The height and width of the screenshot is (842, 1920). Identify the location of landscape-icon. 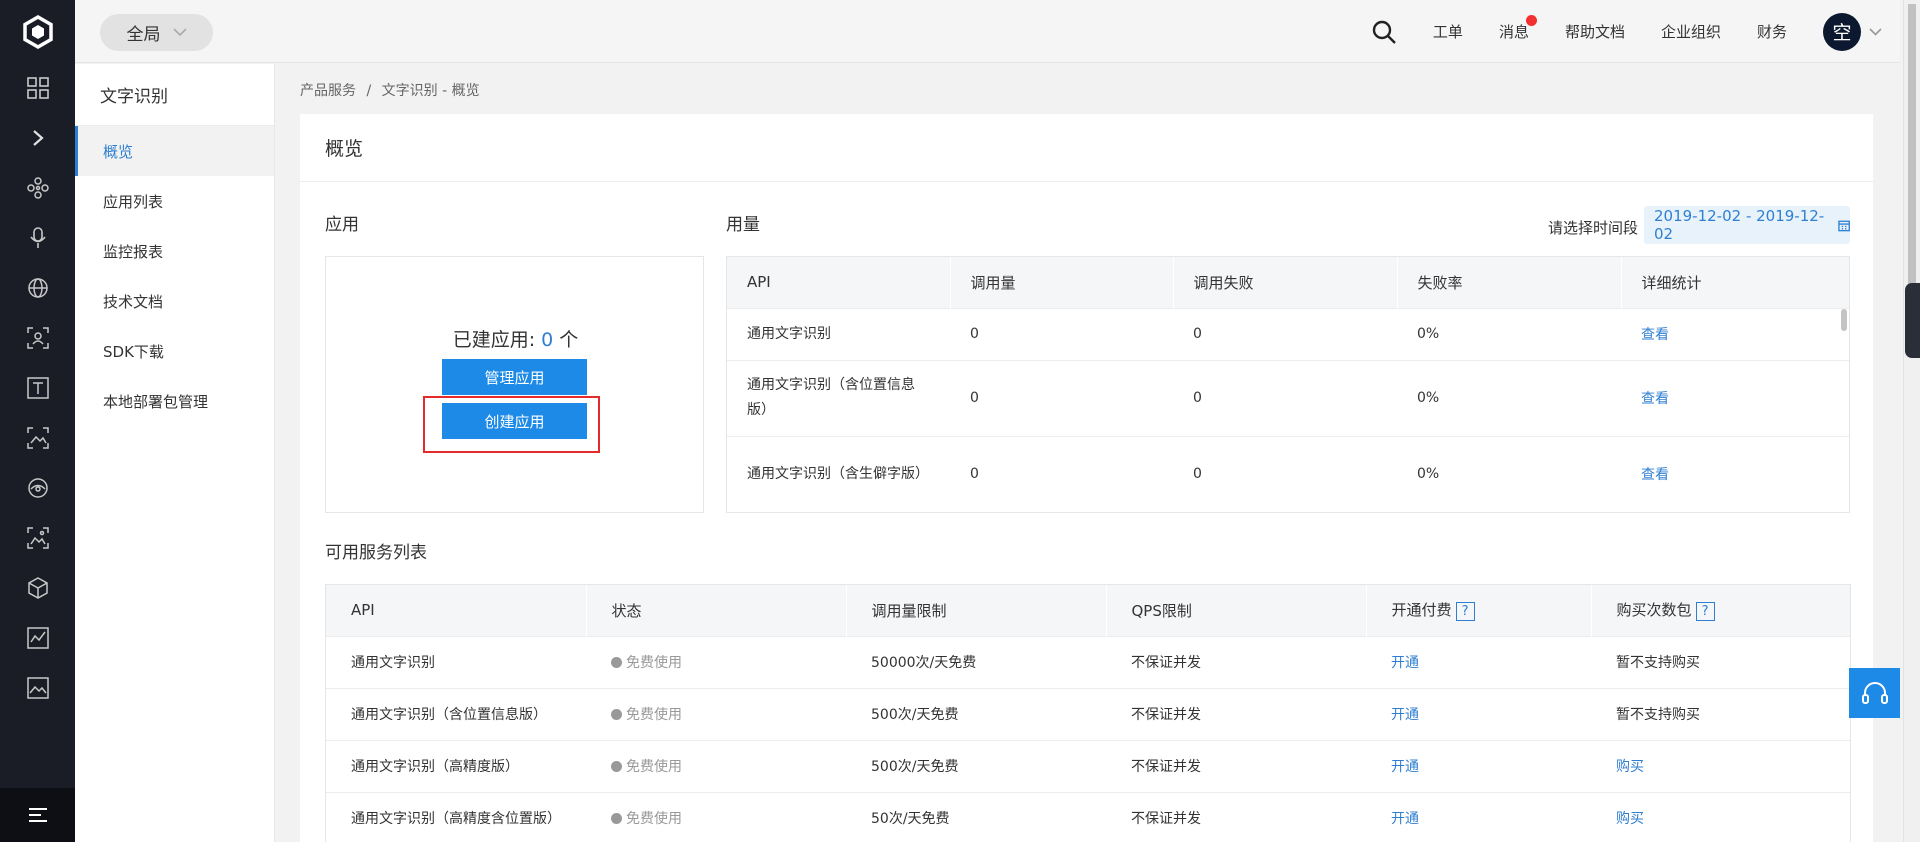
(37, 688).